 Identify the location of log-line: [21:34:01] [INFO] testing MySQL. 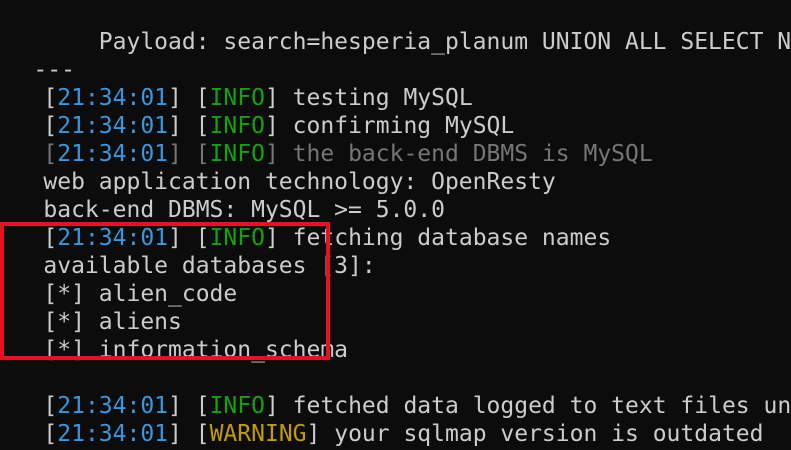
(258, 98).